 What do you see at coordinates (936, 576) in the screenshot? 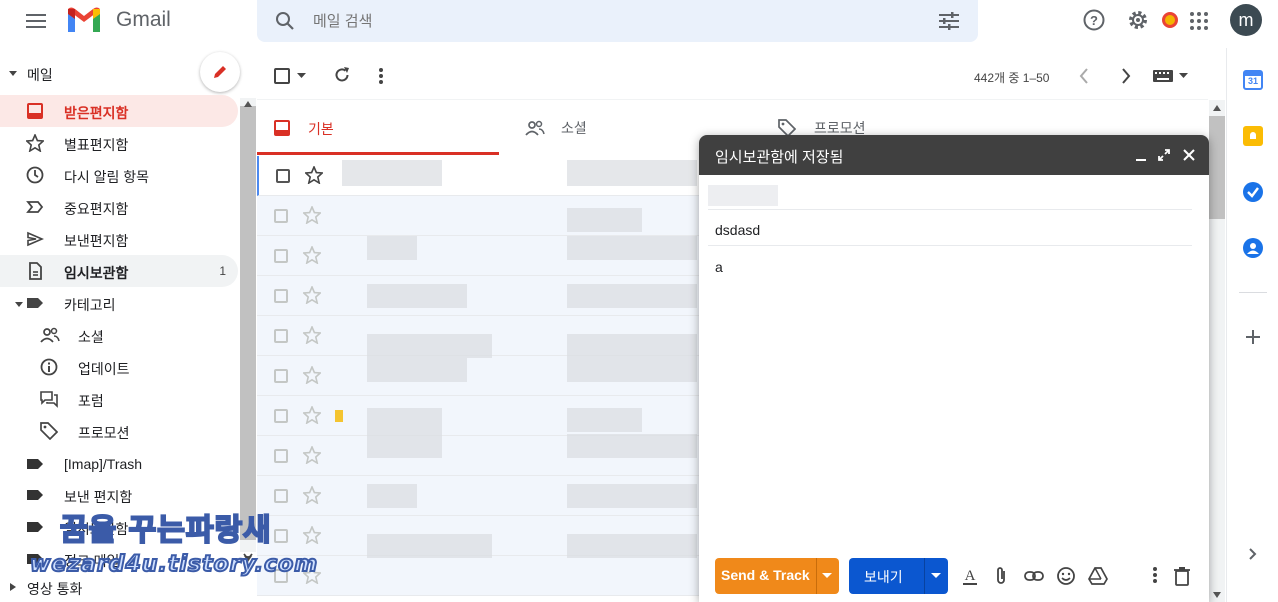
I see `schedule-send-dropdown-icon` at bounding box center [936, 576].